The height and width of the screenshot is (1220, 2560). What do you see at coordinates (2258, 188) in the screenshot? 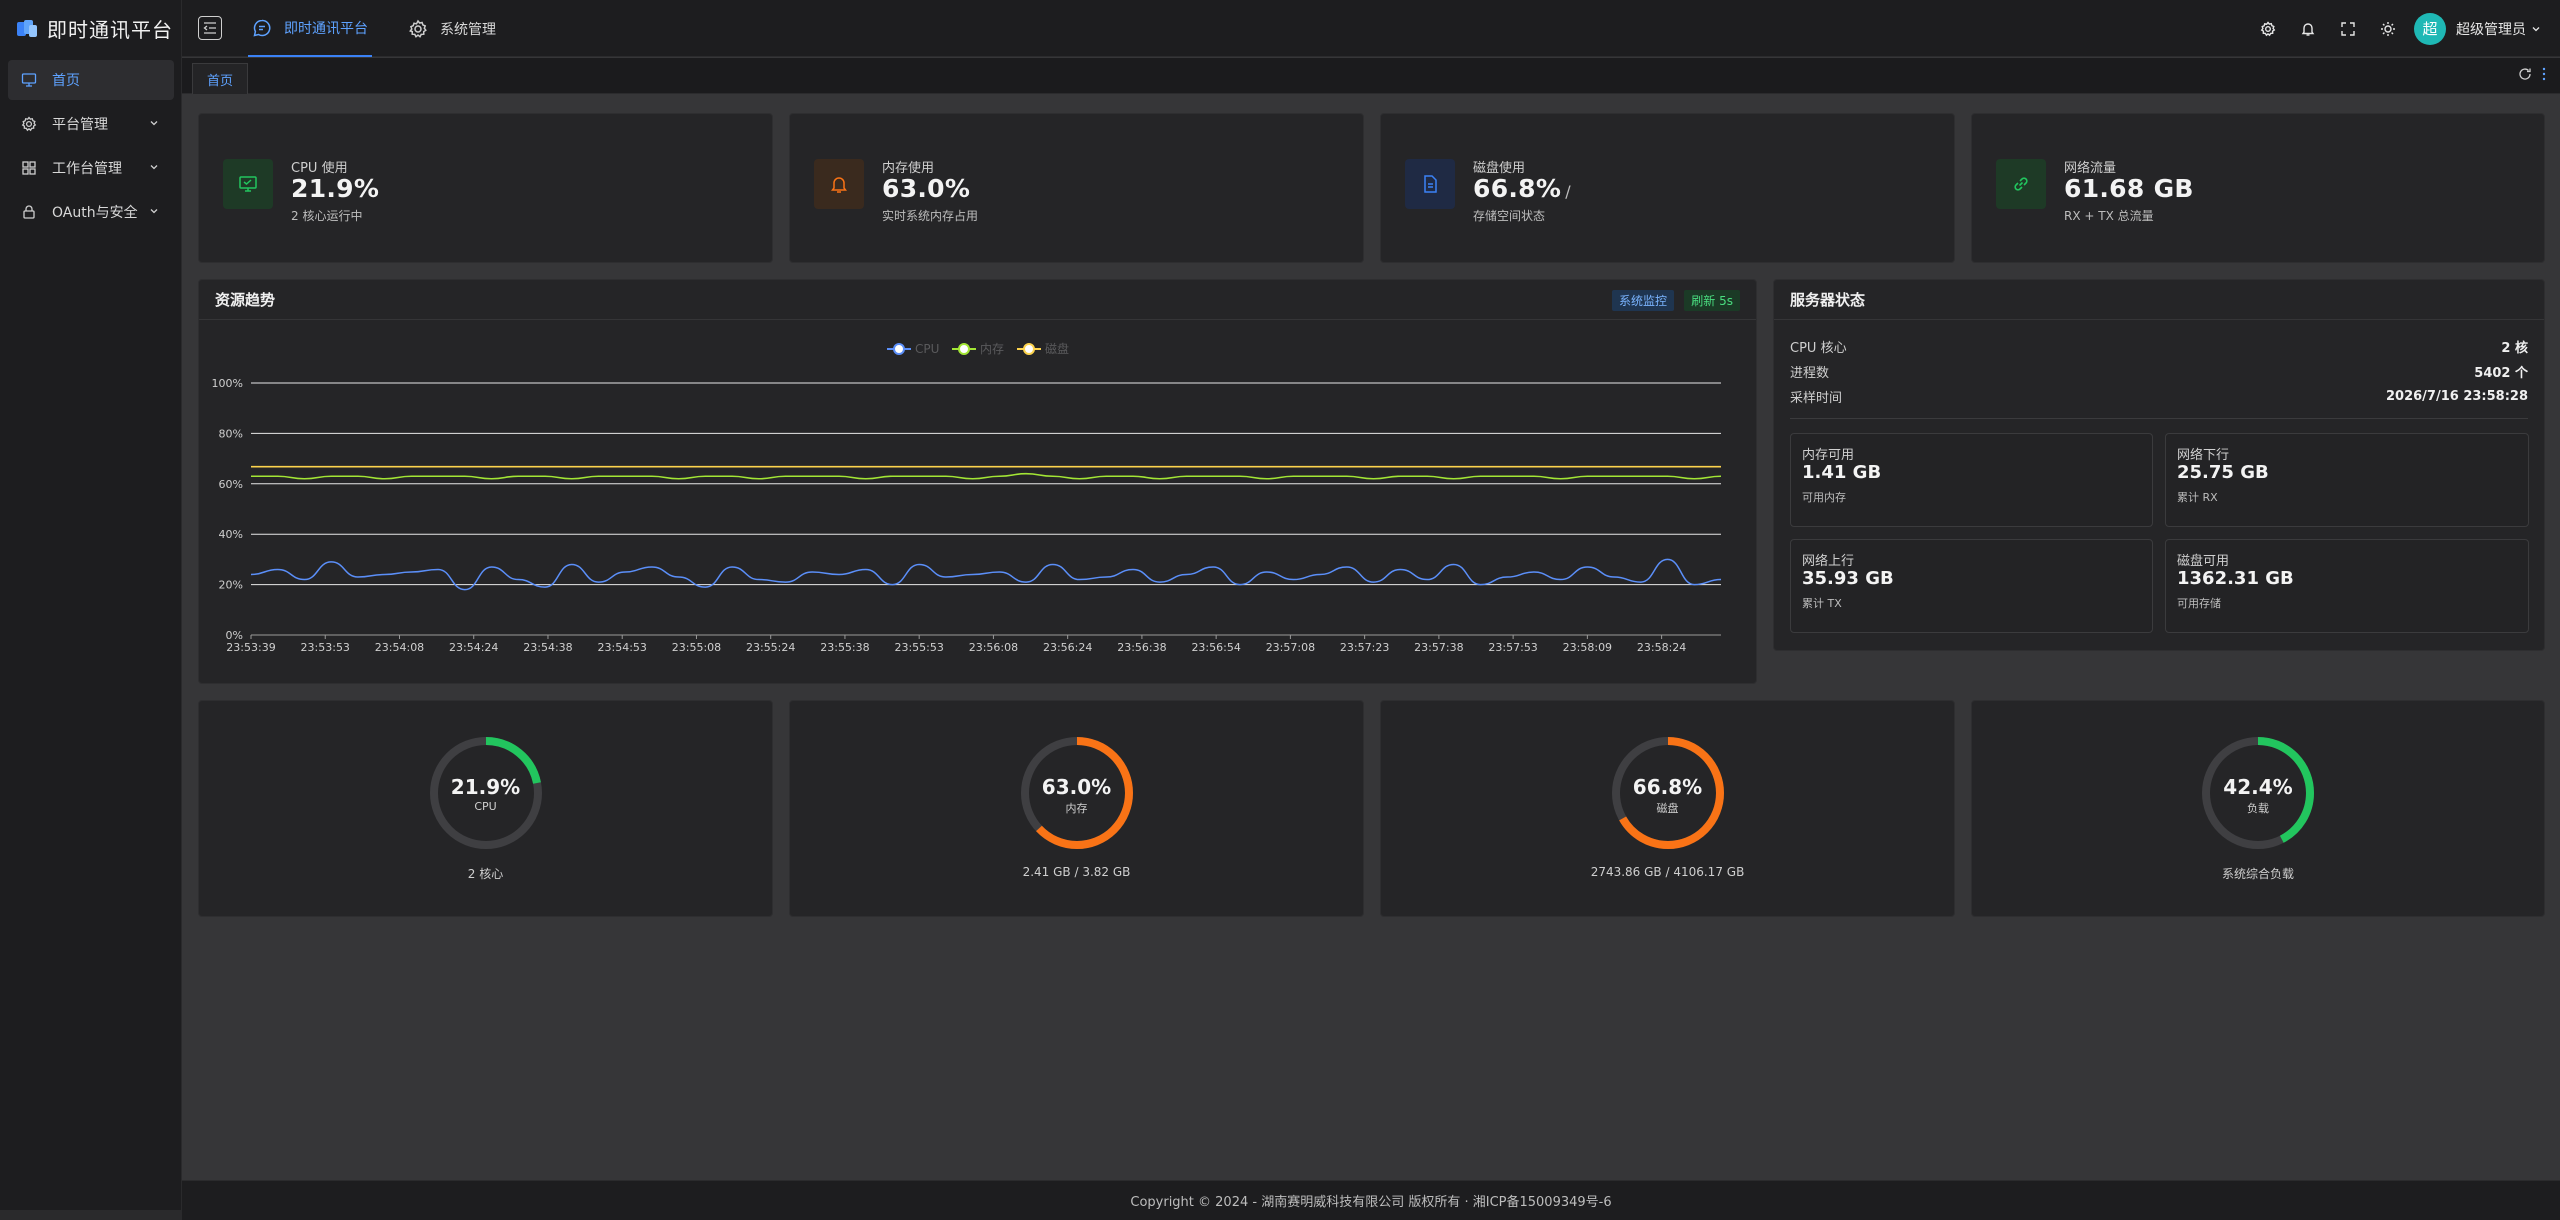
I see `stat-card-network: 网络流量 61.68 GB RX + TX 总流量` at bounding box center [2258, 188].